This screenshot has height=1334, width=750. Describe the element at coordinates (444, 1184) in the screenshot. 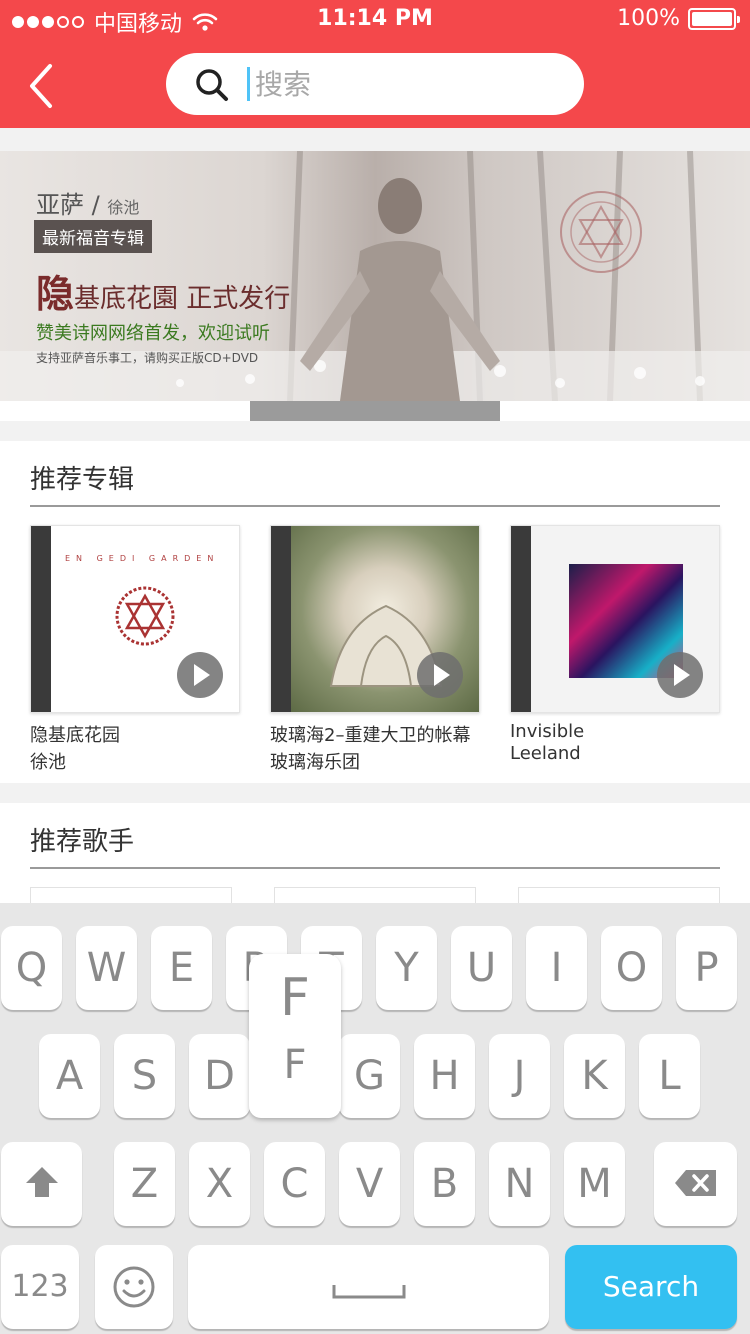

I see `key-b: B` at that location.